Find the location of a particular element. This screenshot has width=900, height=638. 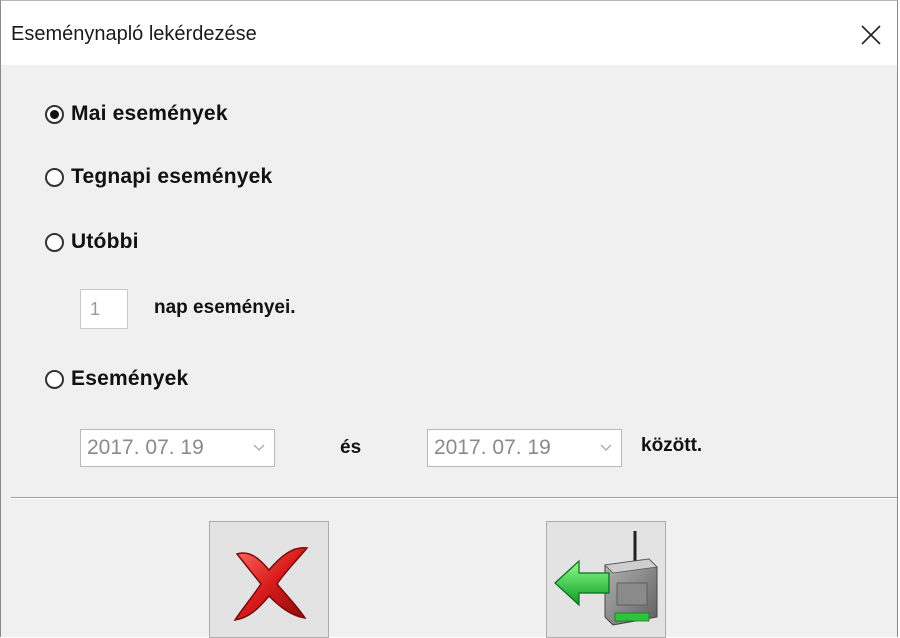

red-x-icon is located at coordinates (271, 583).